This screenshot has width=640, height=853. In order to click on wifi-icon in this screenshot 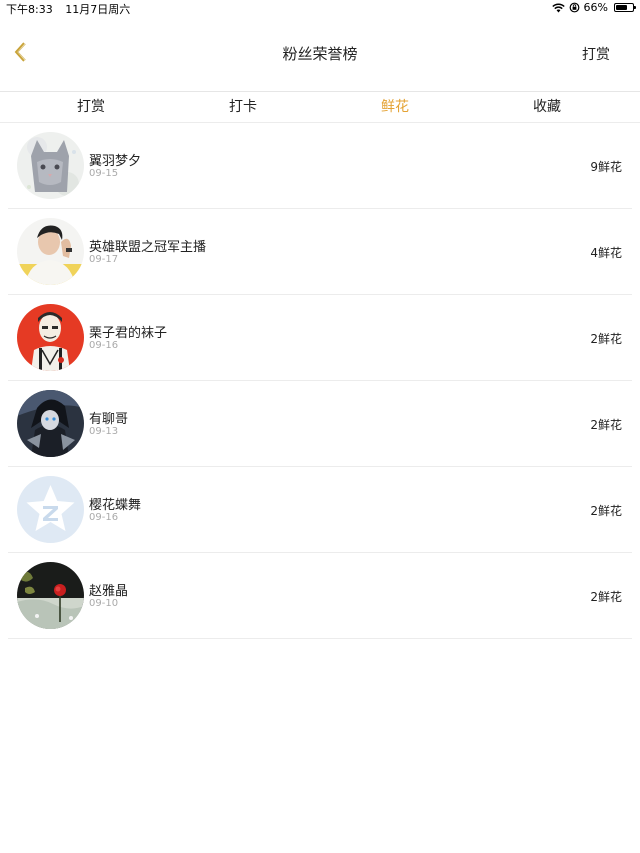, I will do `click(558, 7)`.